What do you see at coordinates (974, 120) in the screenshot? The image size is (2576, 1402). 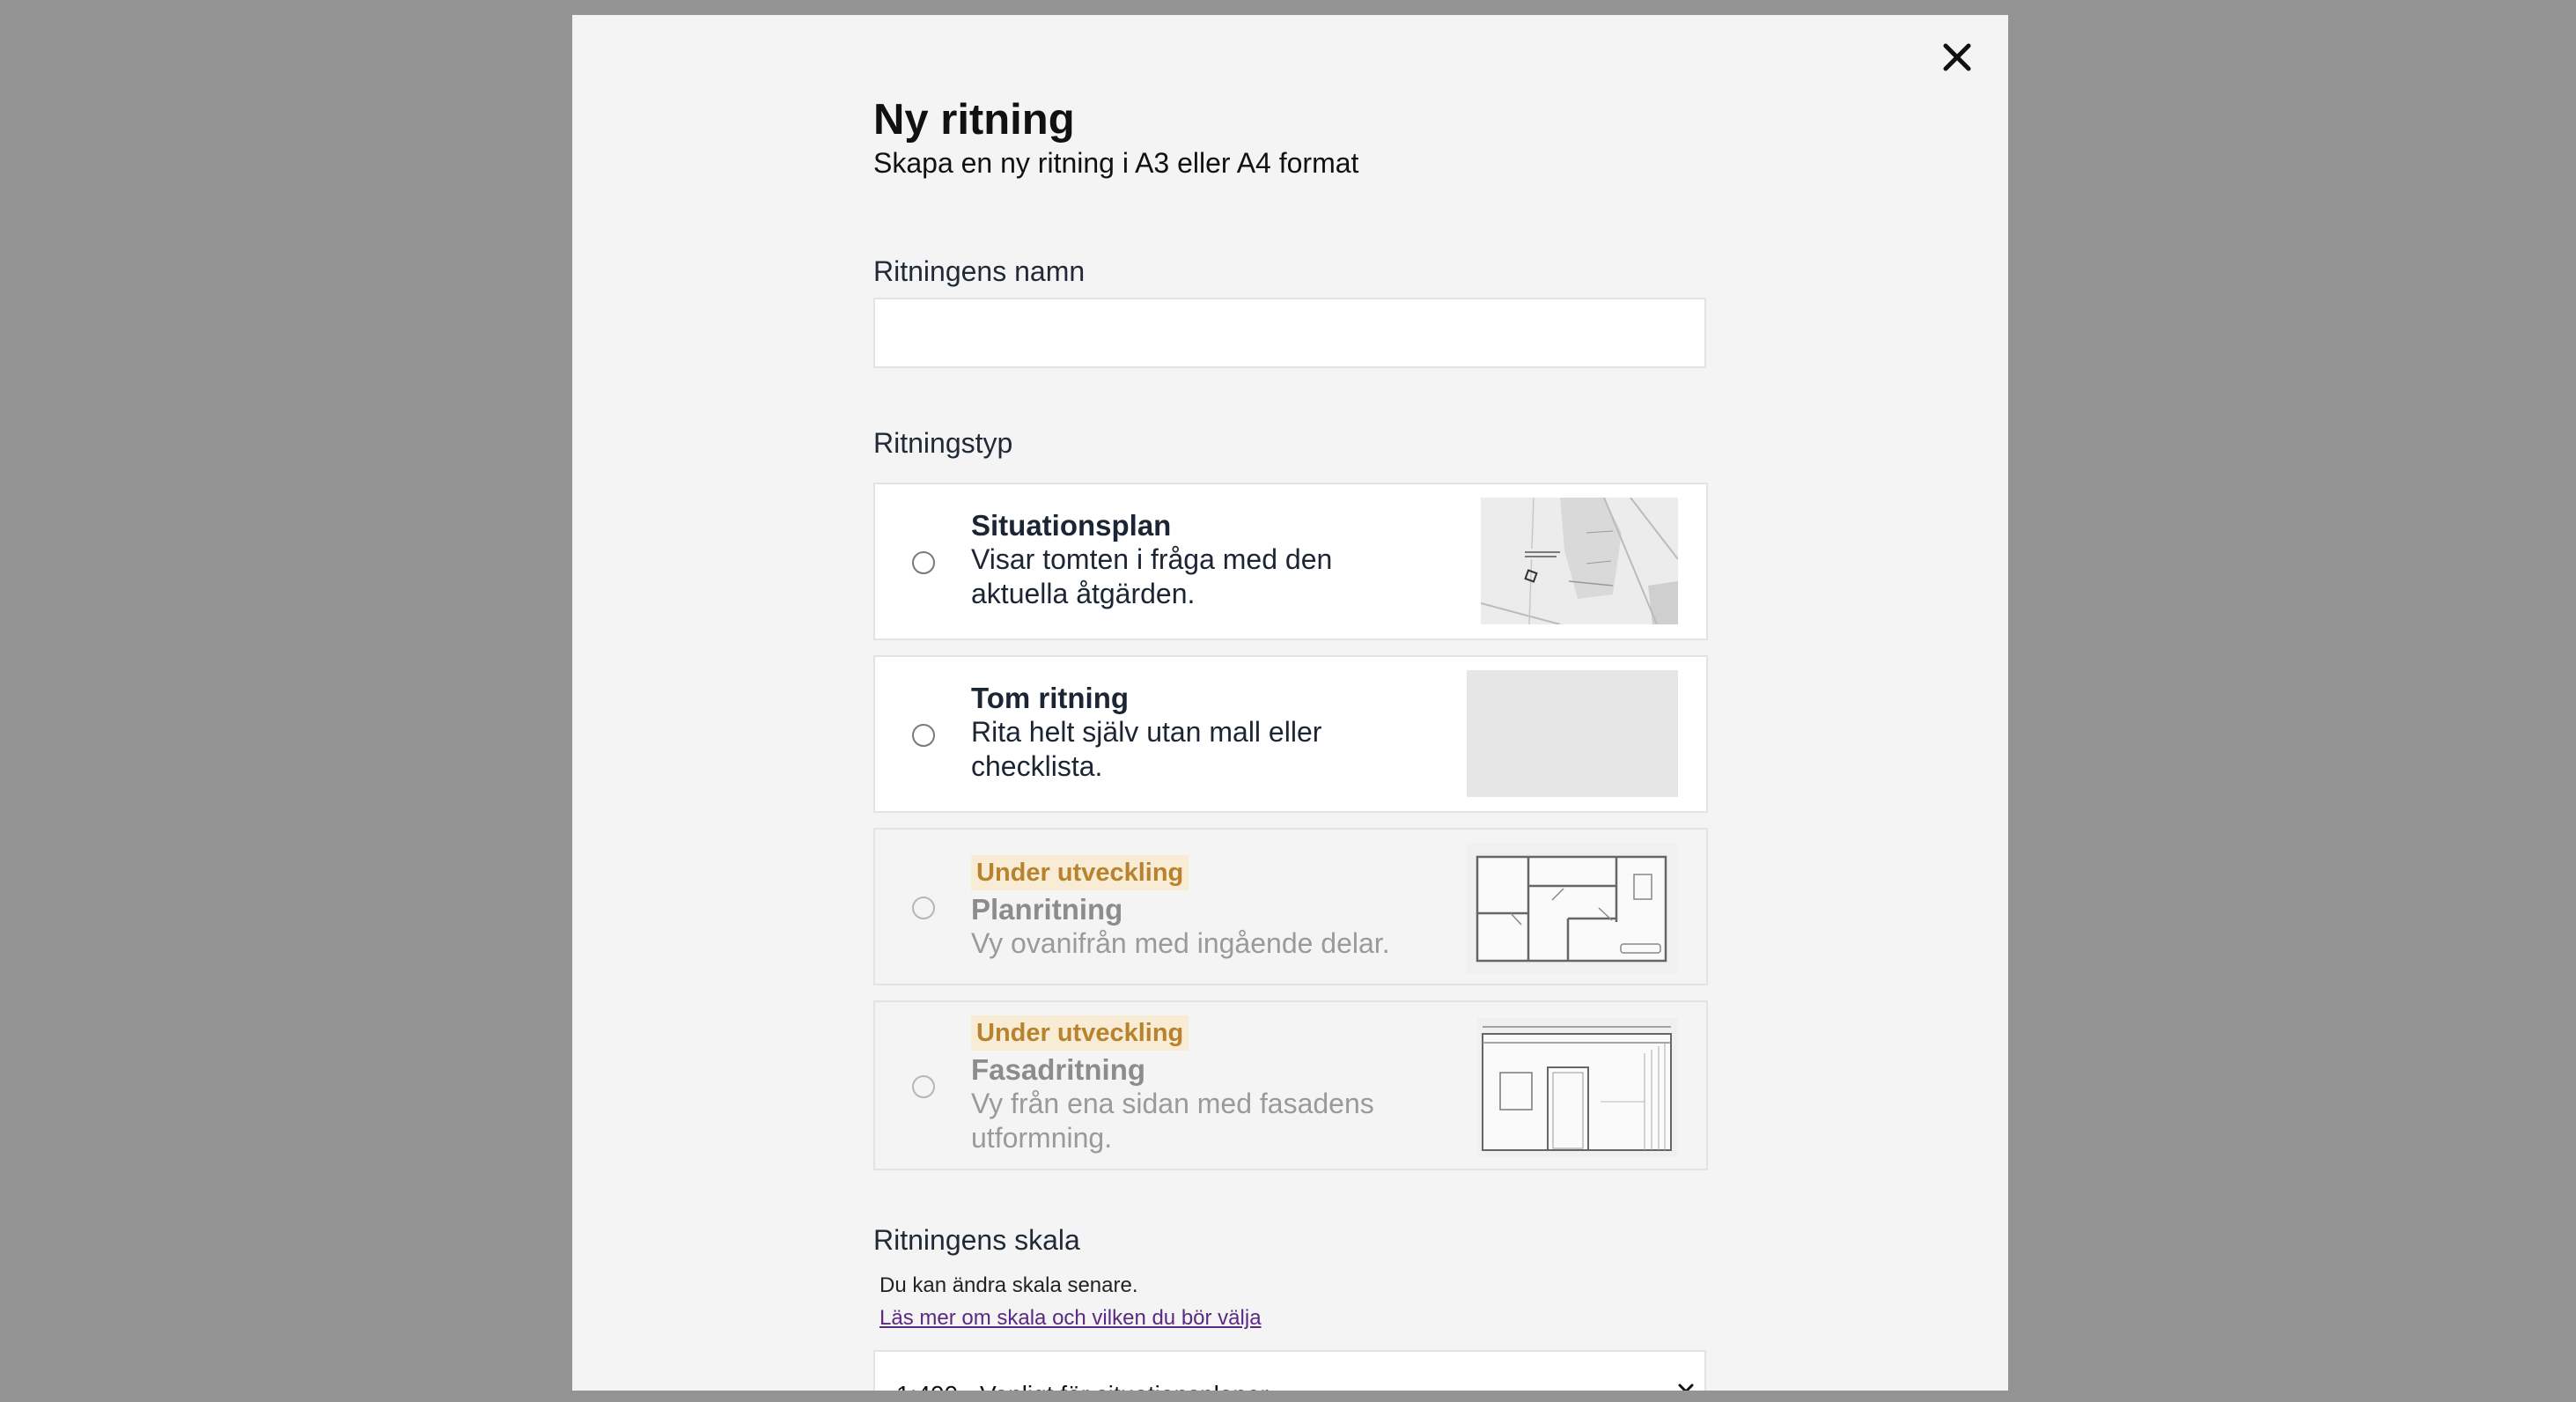 I see `dialog-title: Ny ritning` at bounding box center [974, 120].